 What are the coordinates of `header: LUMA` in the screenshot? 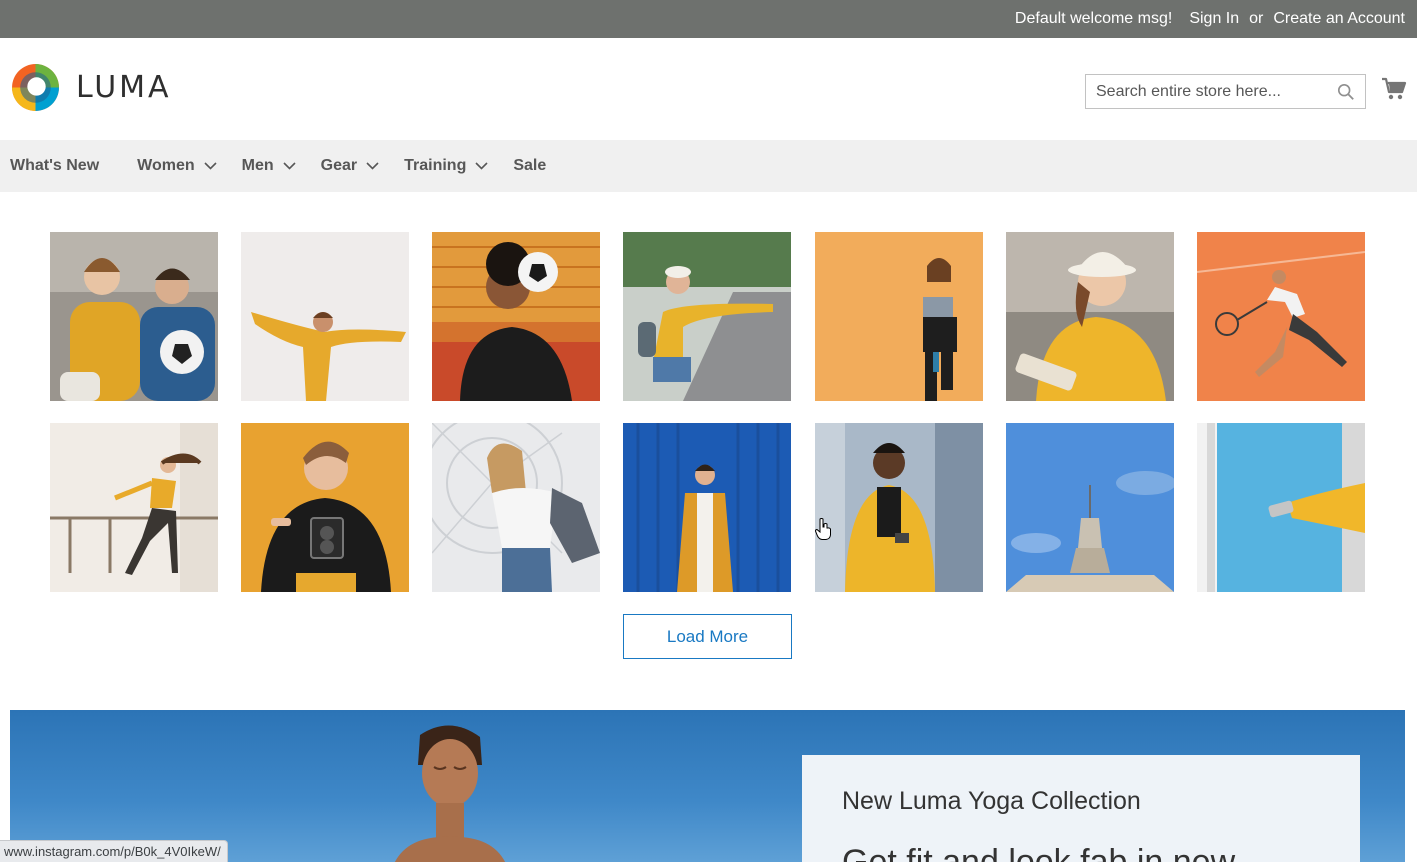 It's located at (708, 89).